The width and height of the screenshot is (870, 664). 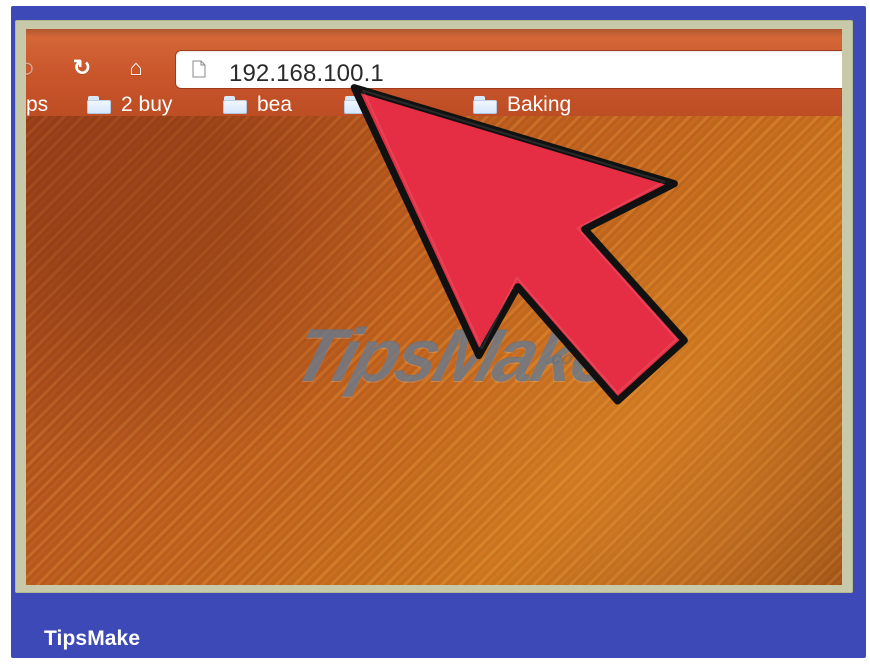 What do you see at coordinates (568, 358) in the screenshot?
I see `watermark-suffix: .com` at bounding box center [568, 358].